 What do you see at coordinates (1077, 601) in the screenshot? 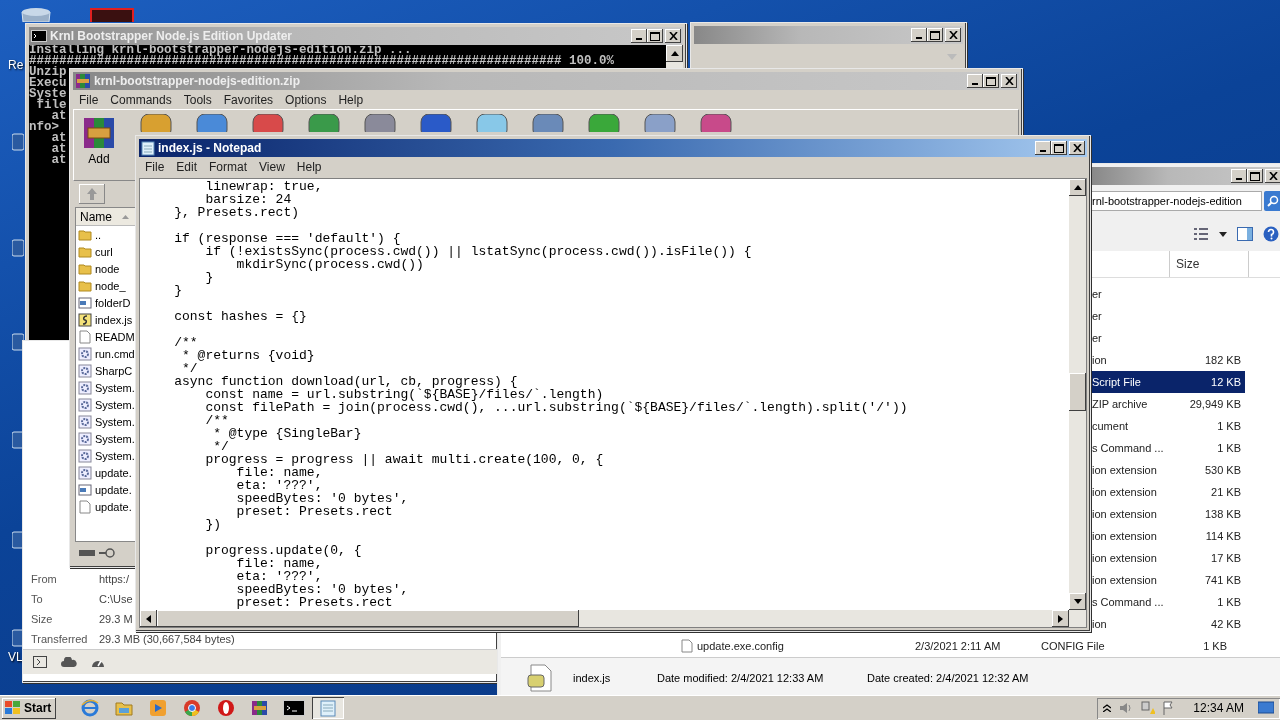
I see `scroll-down-button` at bounding box center [1077, 601].